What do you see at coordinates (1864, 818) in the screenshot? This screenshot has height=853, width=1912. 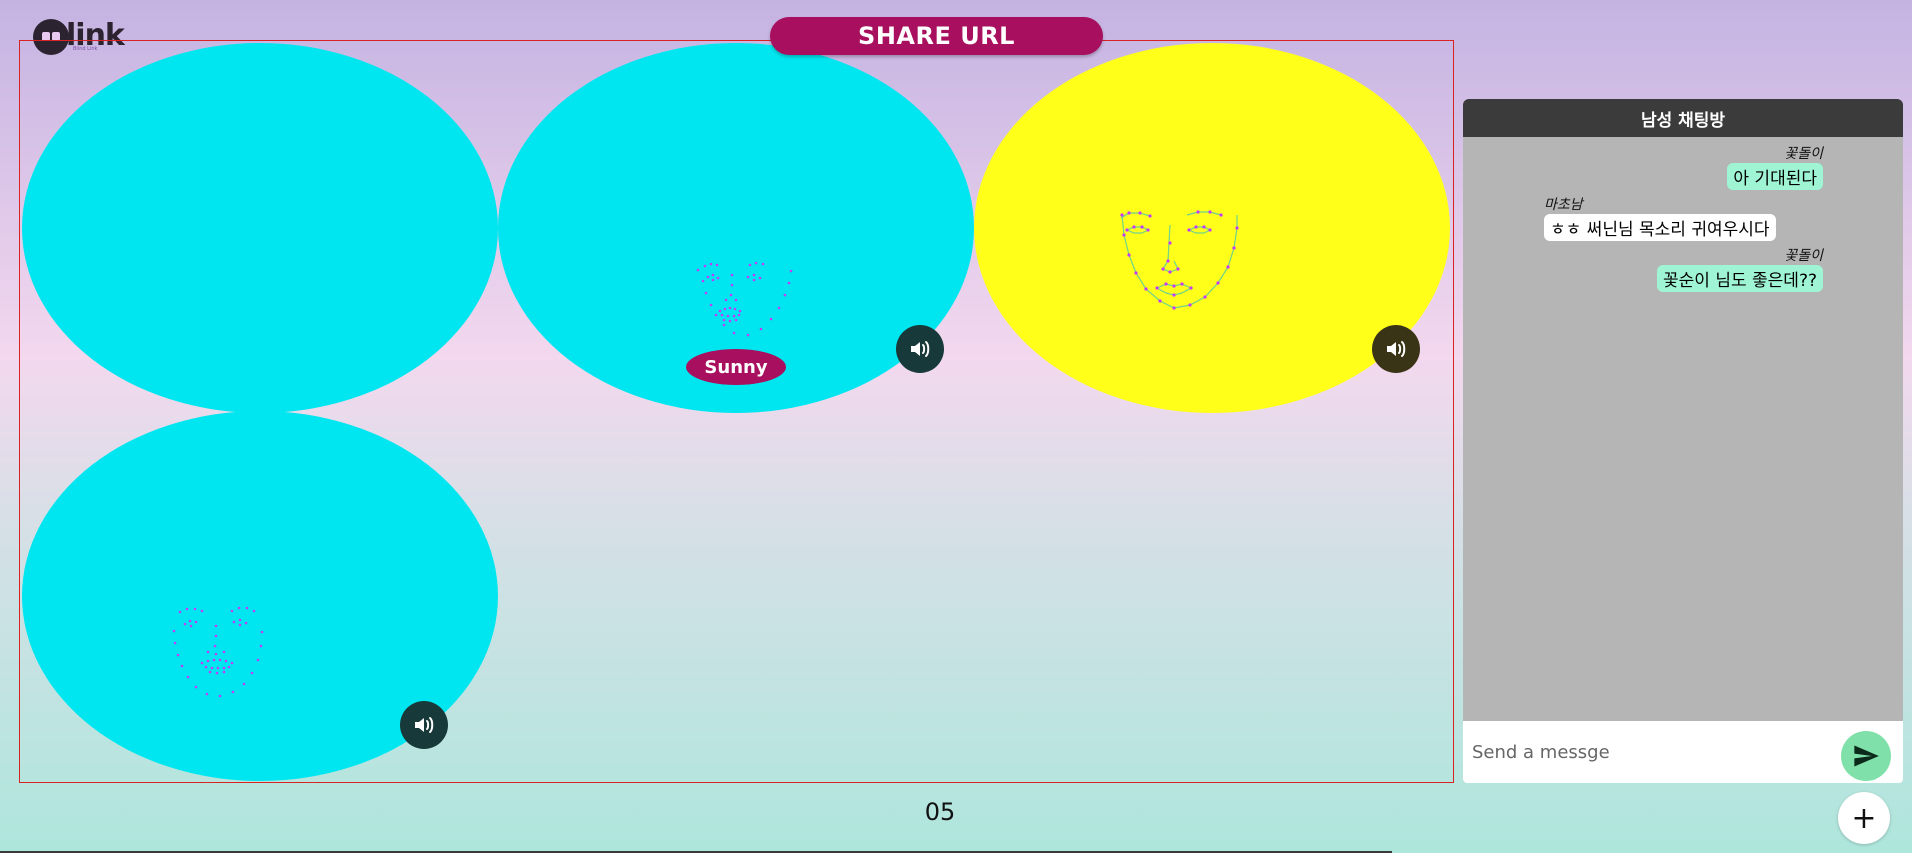 I see `add-button: +` at bounding box center [1864, 818].